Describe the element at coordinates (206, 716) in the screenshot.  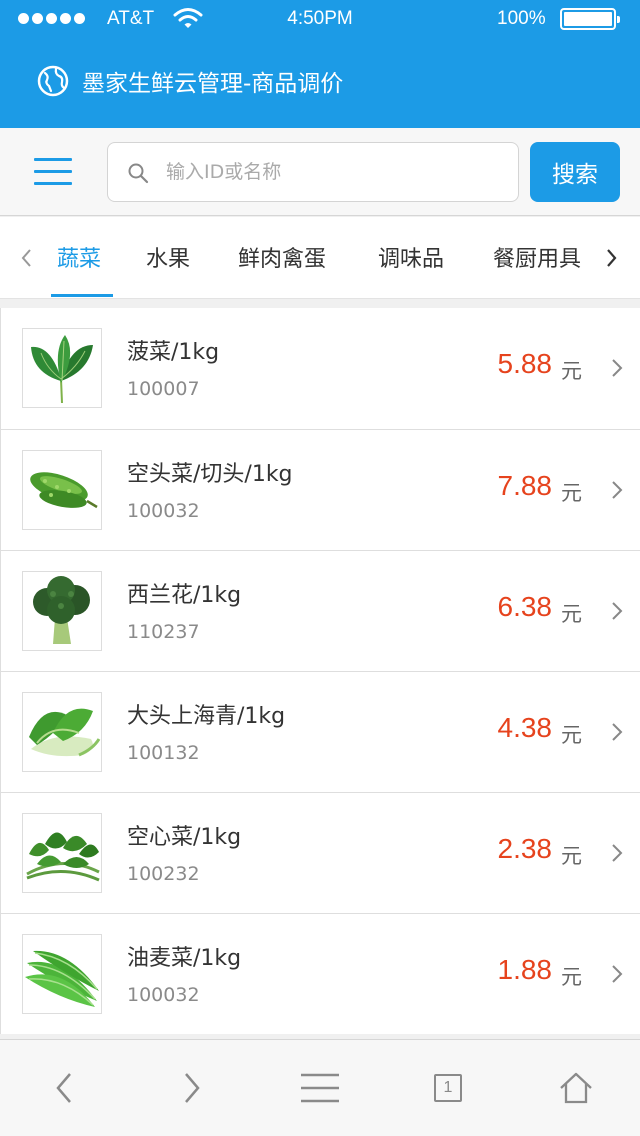
I see `product-name: 大头上海青/1kg` at that location.